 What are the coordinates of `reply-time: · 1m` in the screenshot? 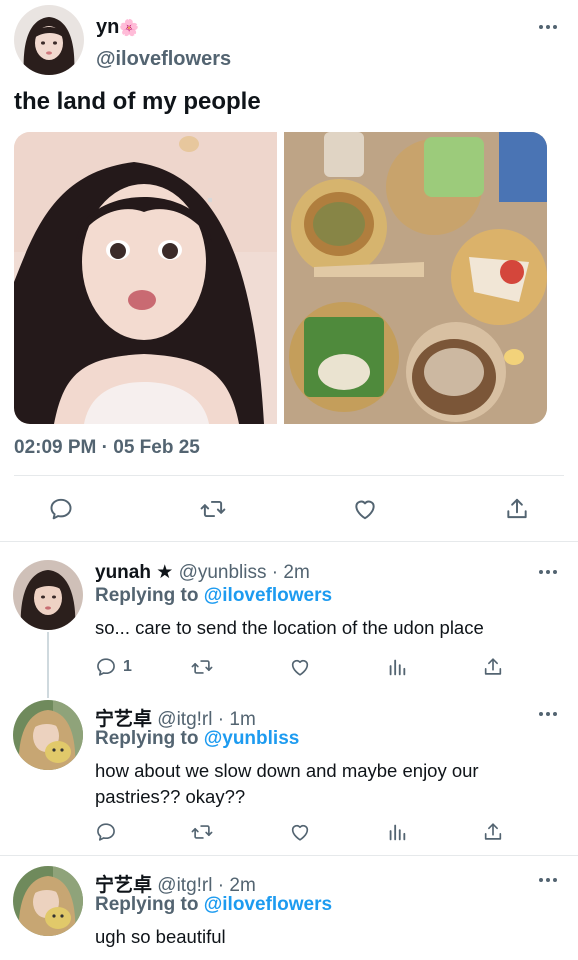 It's located at (236, 719).